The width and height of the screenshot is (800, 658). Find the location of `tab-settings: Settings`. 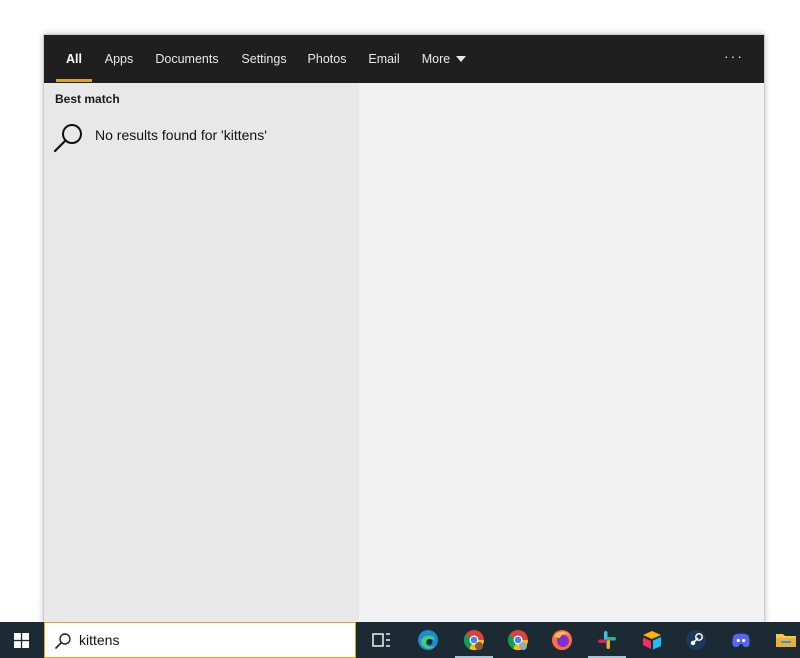

tab-settings: Settings is located at coordinates (264, 59).